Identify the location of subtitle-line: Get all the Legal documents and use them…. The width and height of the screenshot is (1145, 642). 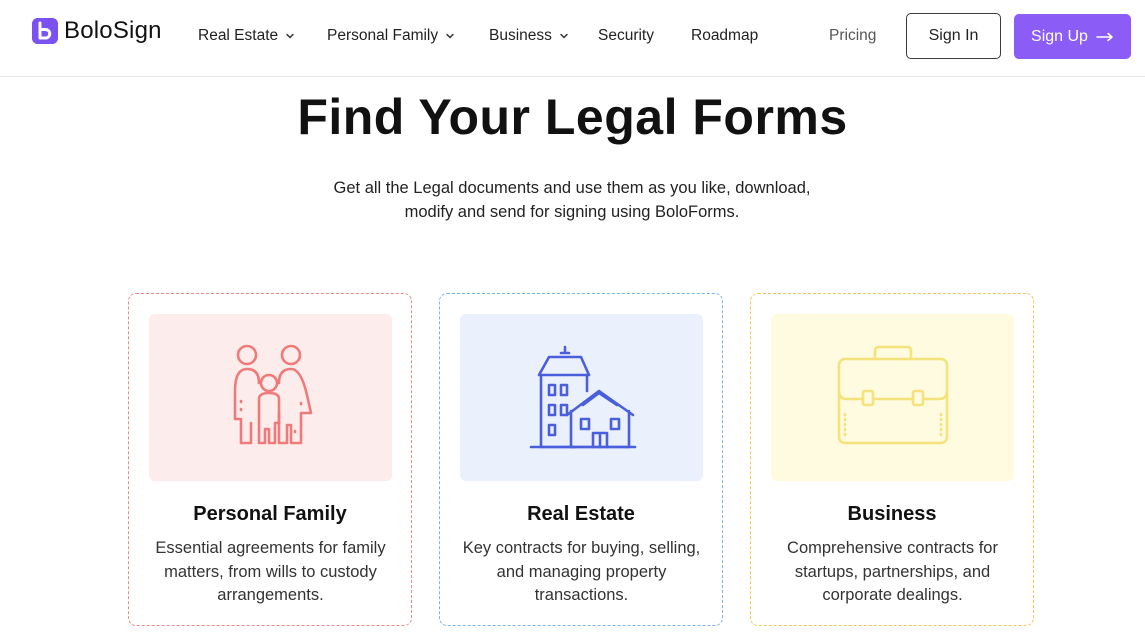
(572, 188).